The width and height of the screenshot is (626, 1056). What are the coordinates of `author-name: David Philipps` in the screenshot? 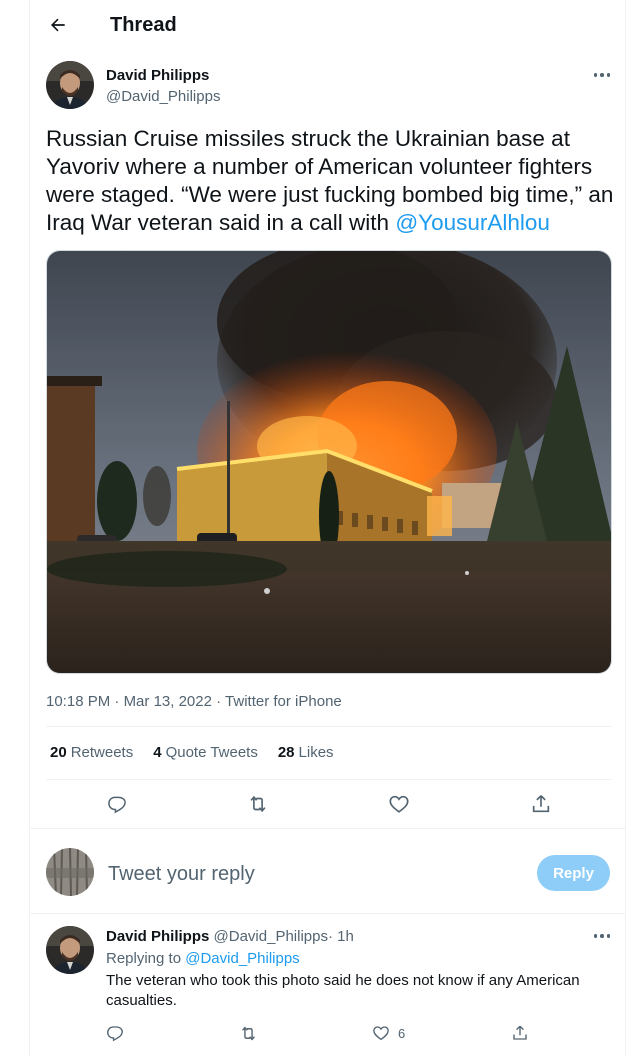 It's located at (157, 75).